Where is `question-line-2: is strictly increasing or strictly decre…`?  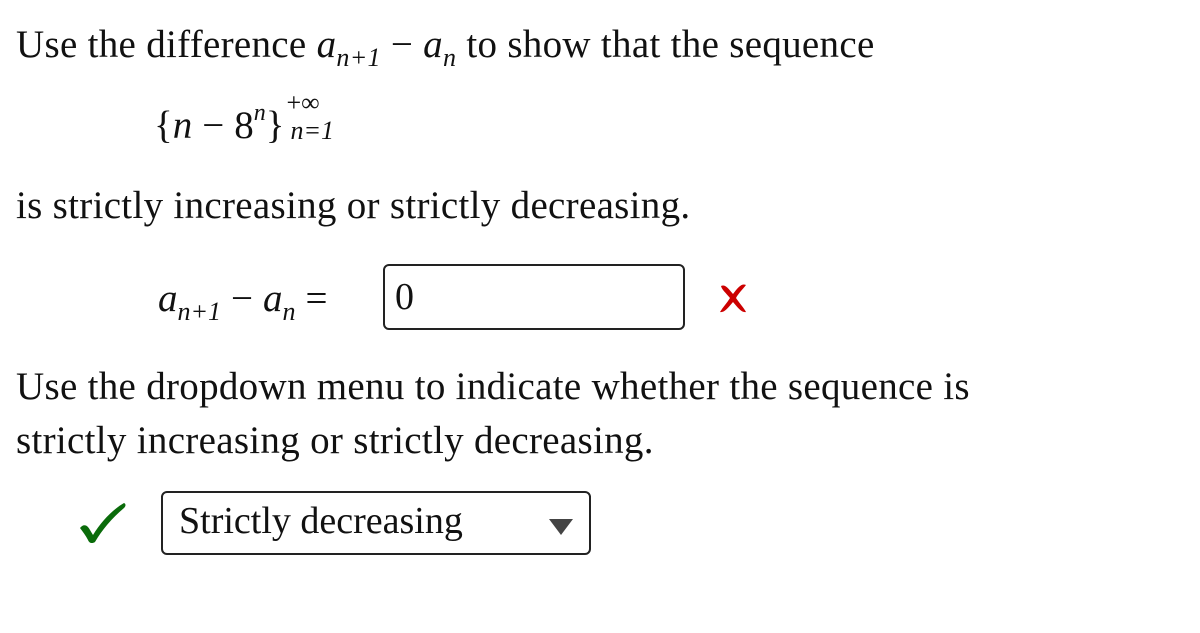
question-line-2: is strictly increasing or strictly decre… is located at coordinates (353, 205).